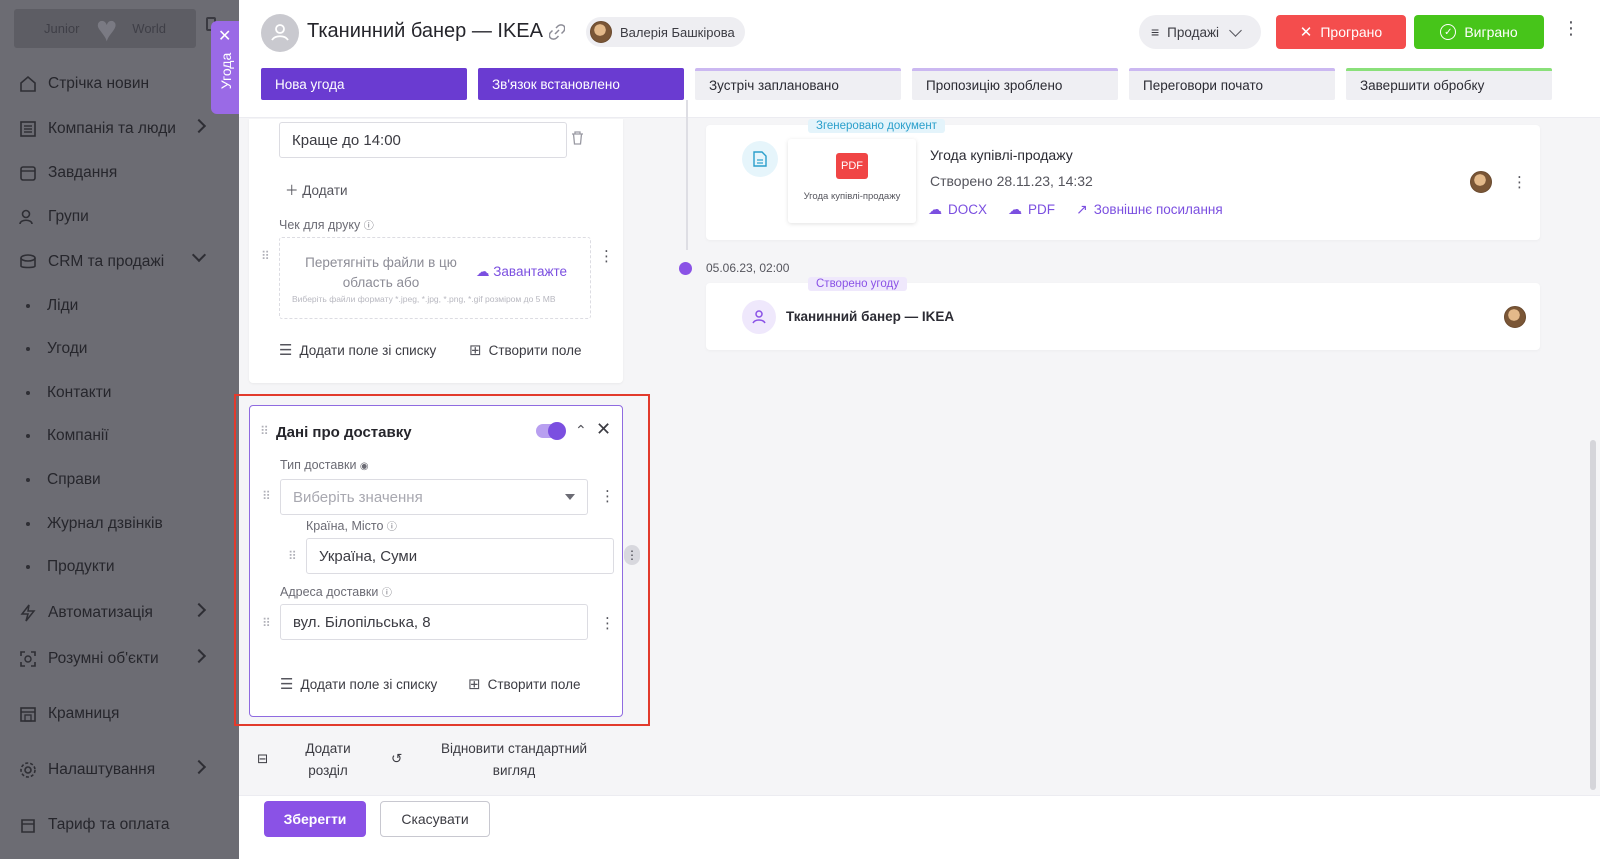 Image resolution: width=1600 pixels, height=859 pixels. I want to click on external-link-label: Зовнішнє посилання, so click(1158, 209).